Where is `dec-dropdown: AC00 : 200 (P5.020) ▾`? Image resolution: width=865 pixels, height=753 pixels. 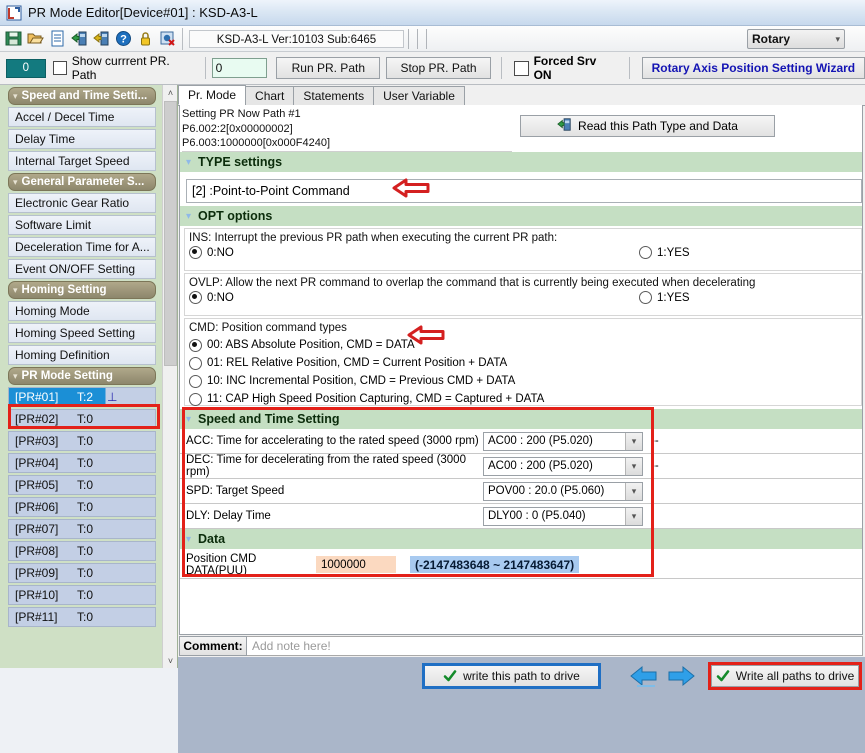
dec-dropdown: AC00 : 200 (P5.020) ▾ is located at coordinates (563, 466).